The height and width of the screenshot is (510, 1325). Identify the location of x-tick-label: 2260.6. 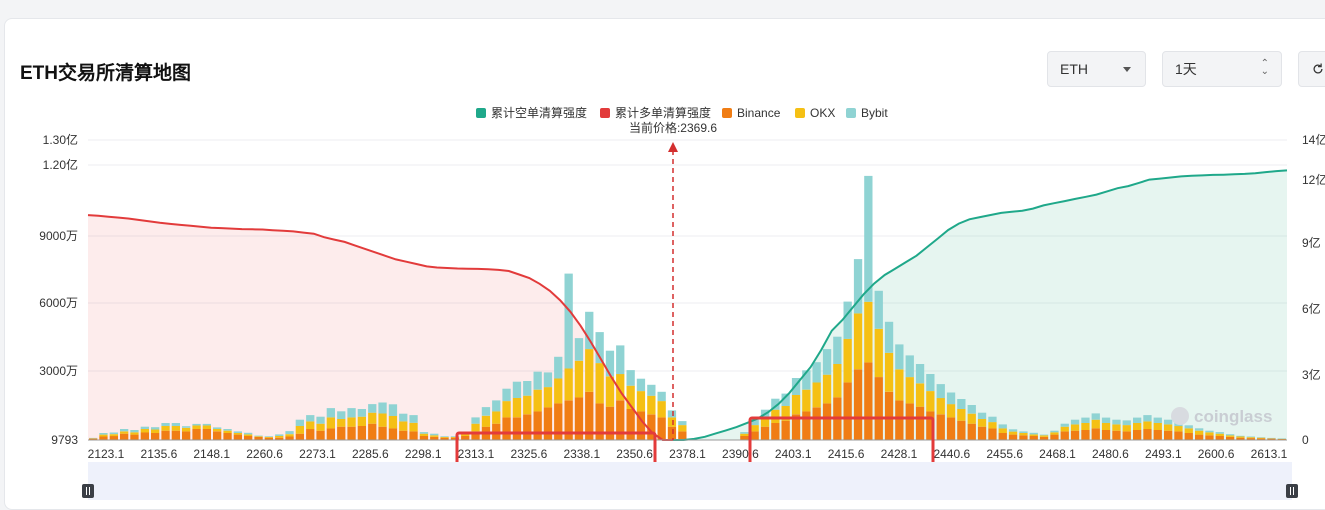
(264, 454).